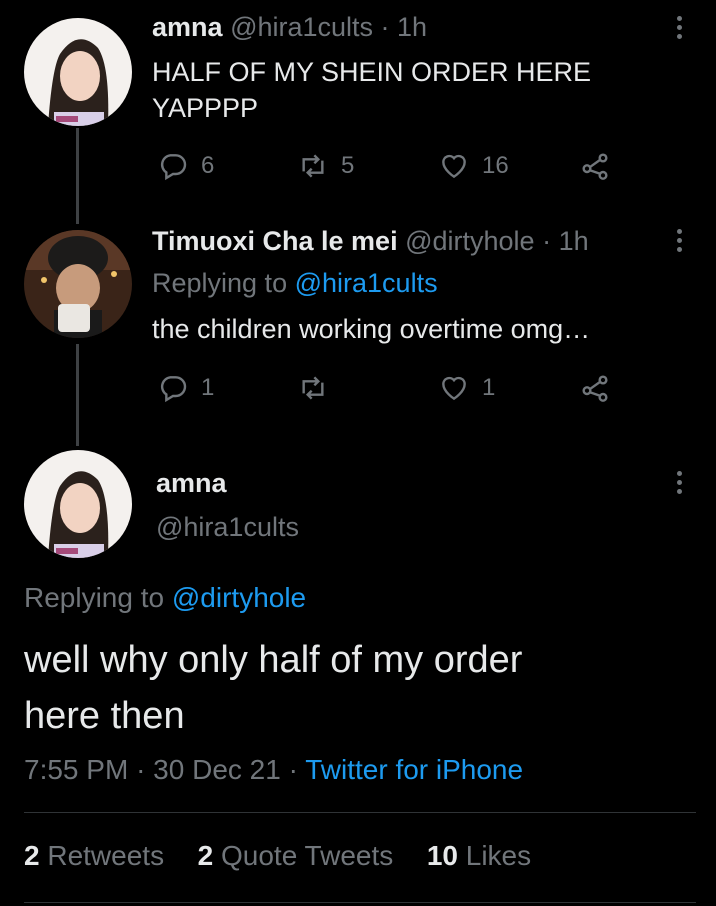 Image resolution: width=716 pixels, height=906 pixels. I want to click on tweet-date: 30 Dec 21, so click(217, 769).